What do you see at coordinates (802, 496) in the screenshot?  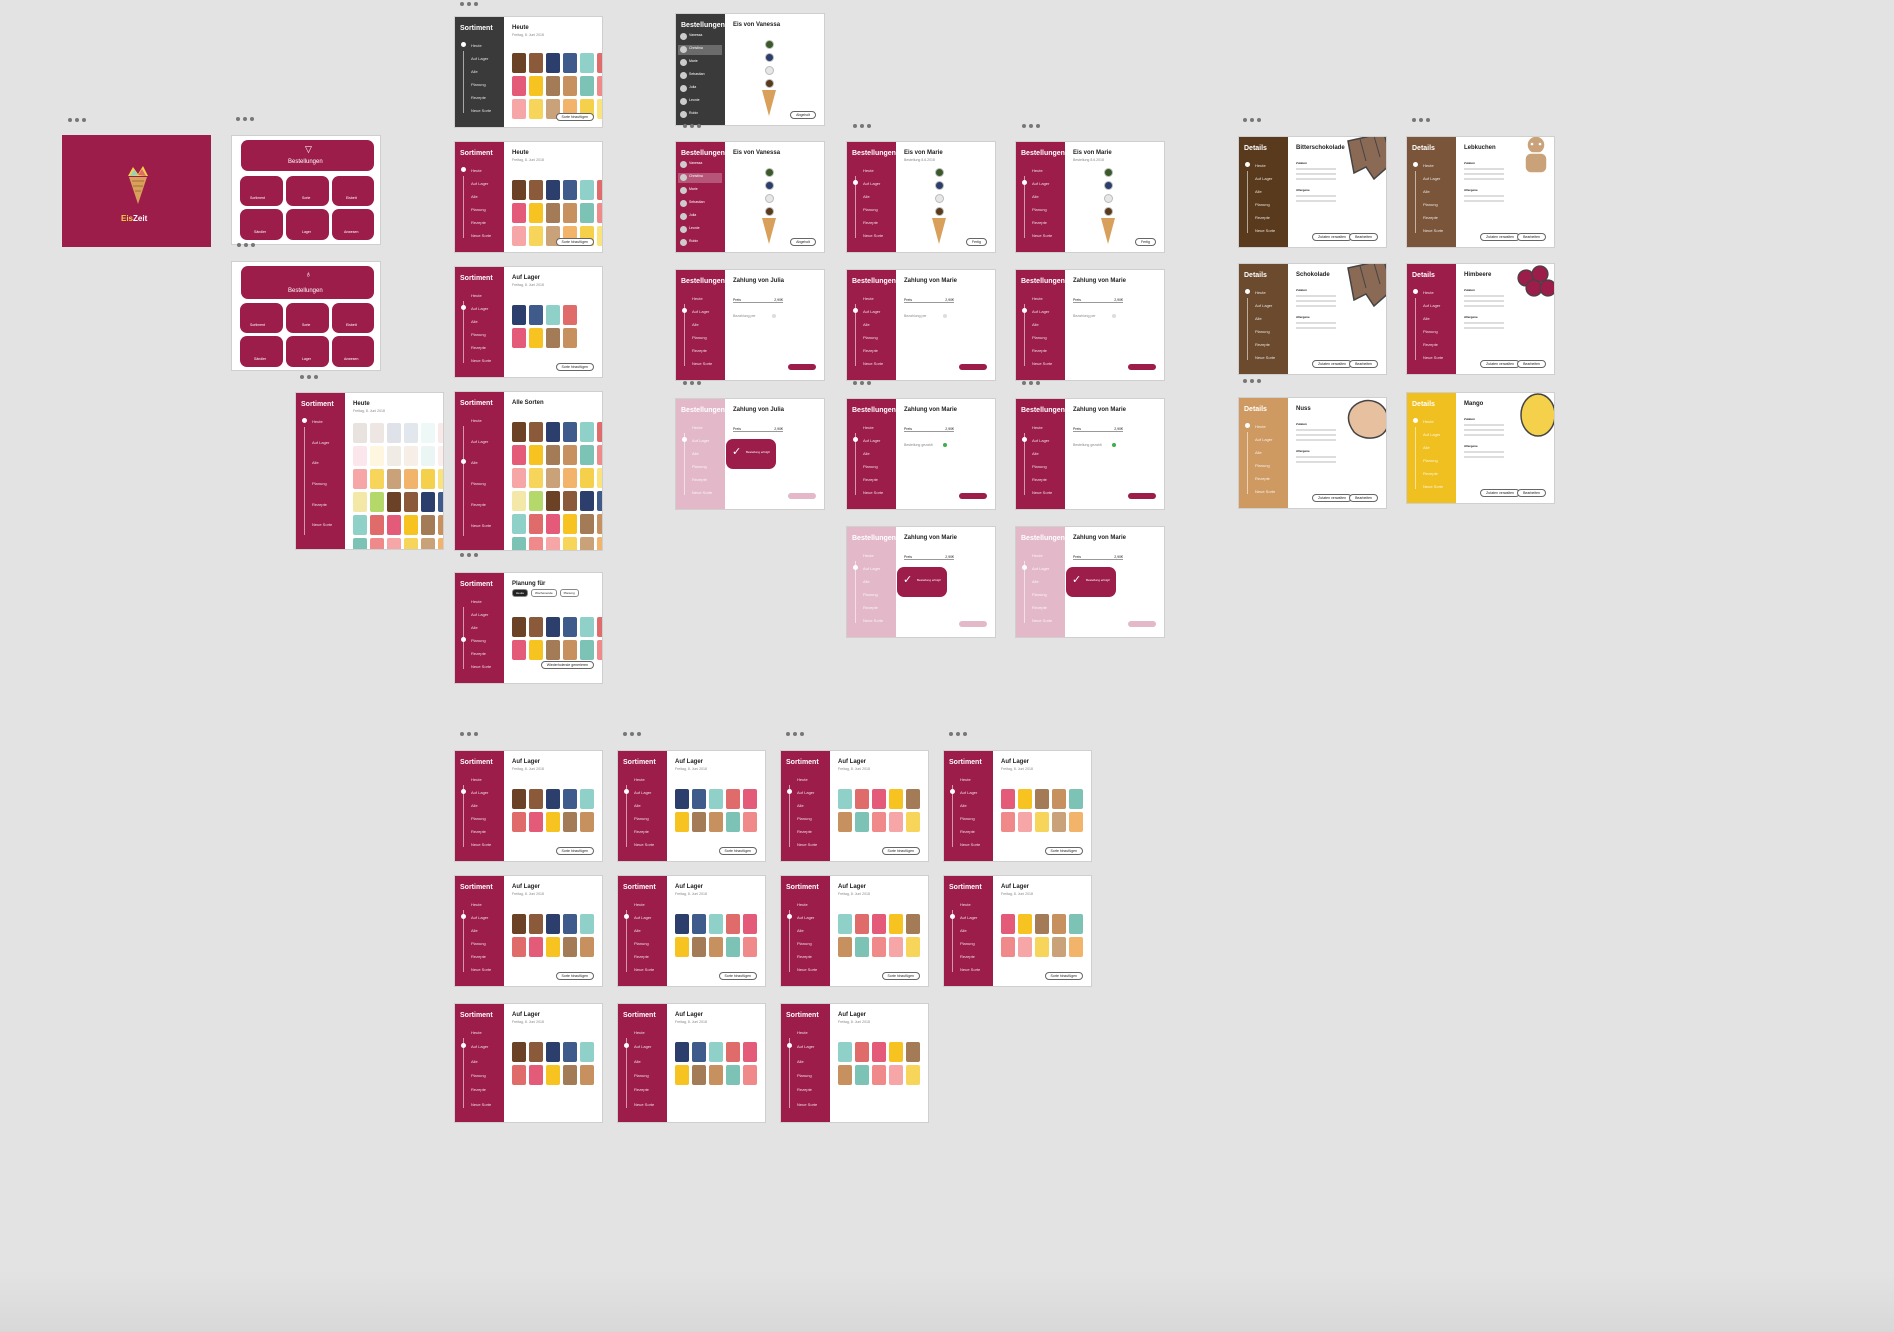 I see `pay-button` at bounding box center [802, 496].